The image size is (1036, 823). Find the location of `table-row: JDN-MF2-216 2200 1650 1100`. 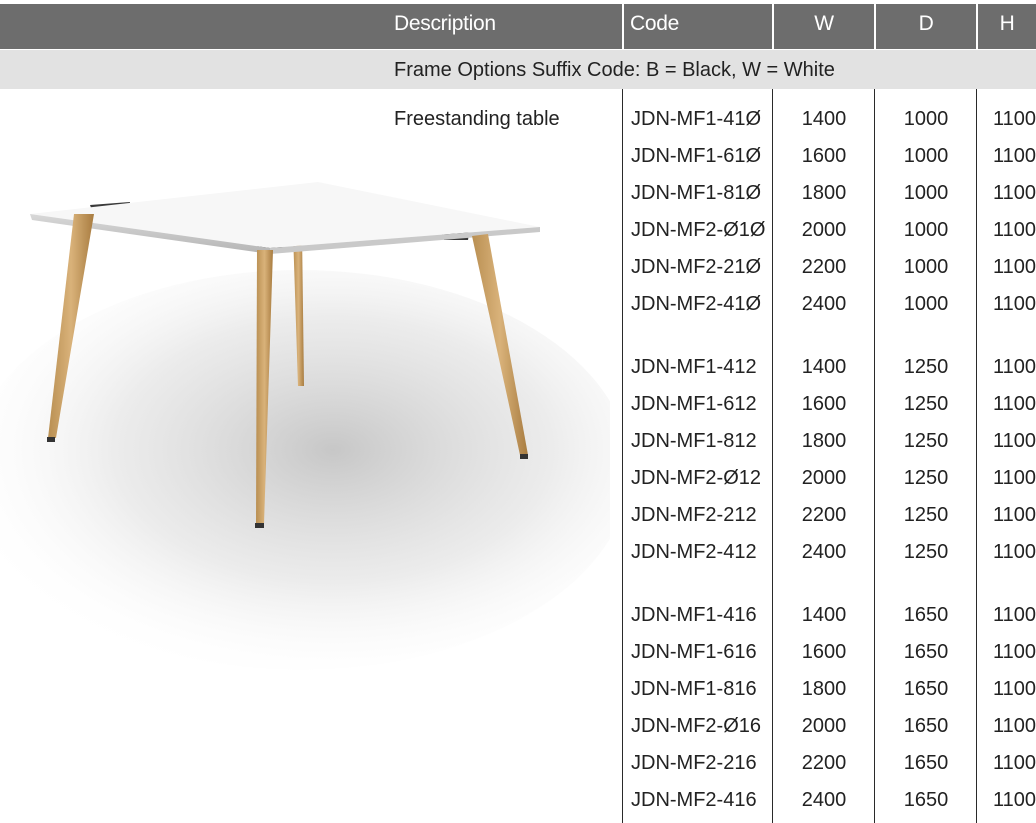

table-row: JDN-MF2-216 2200 1650 1100 is located at coordinates (829, 763).